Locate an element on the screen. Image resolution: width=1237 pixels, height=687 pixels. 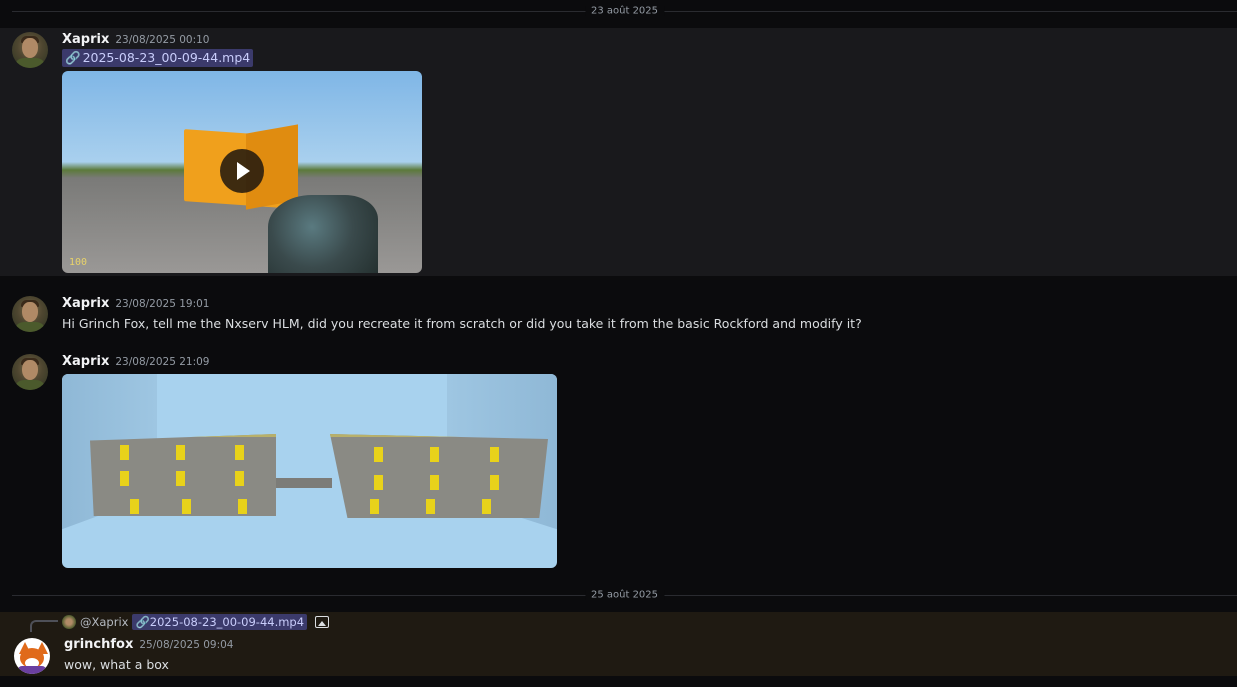
play-icon is located at coordinates (242, 171).